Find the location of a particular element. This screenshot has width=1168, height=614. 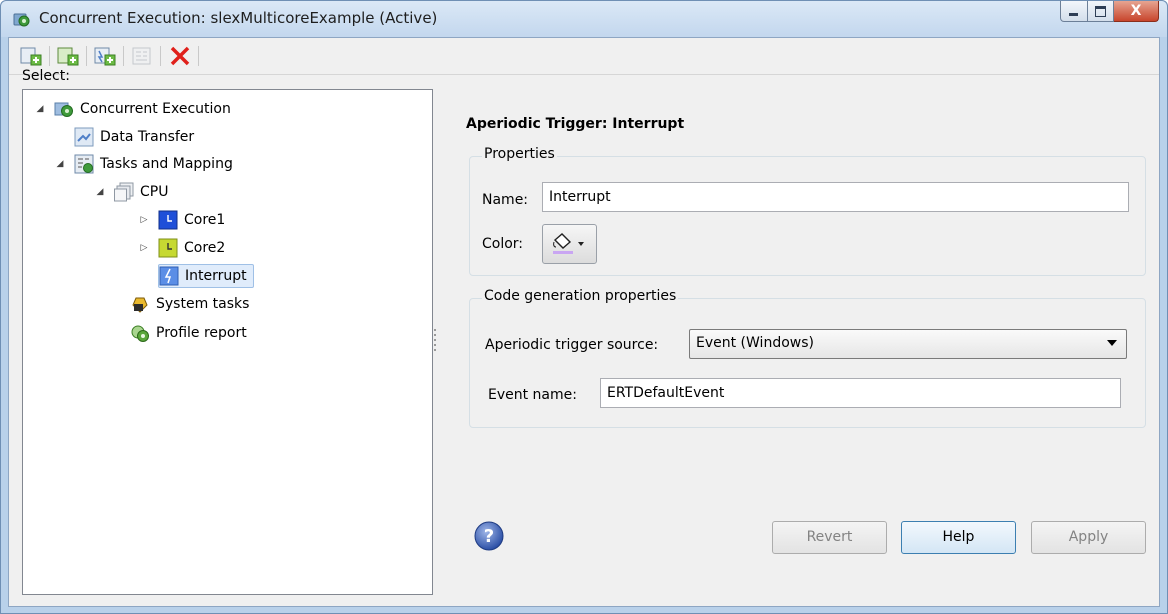

dropdown-arrow-icon is located at coordinates (1112, 343).